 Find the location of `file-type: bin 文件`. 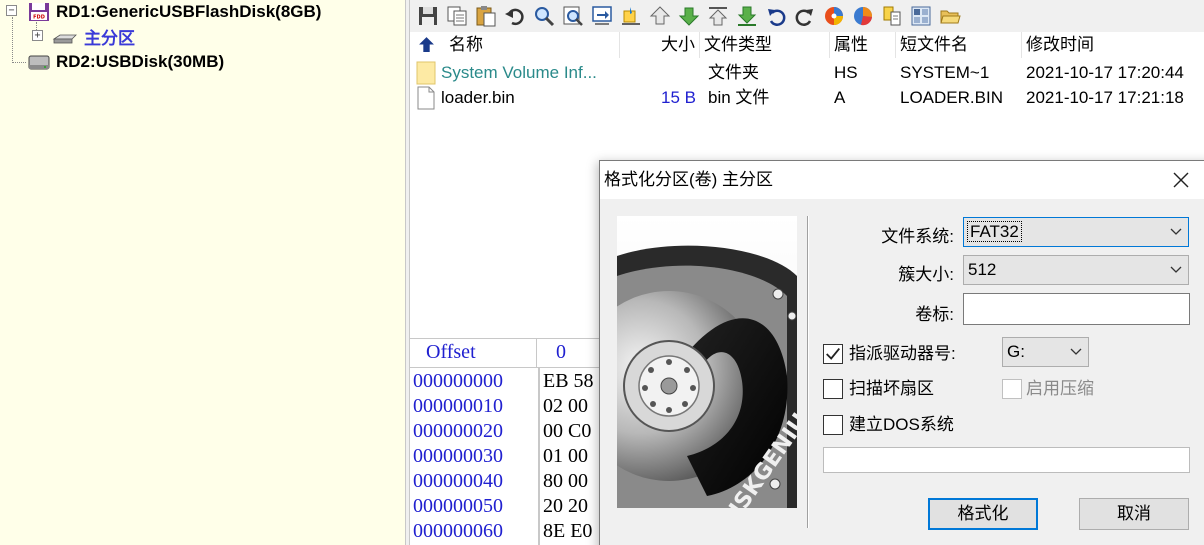

file-type: bin 文件 is located at coordinates (739, 97).